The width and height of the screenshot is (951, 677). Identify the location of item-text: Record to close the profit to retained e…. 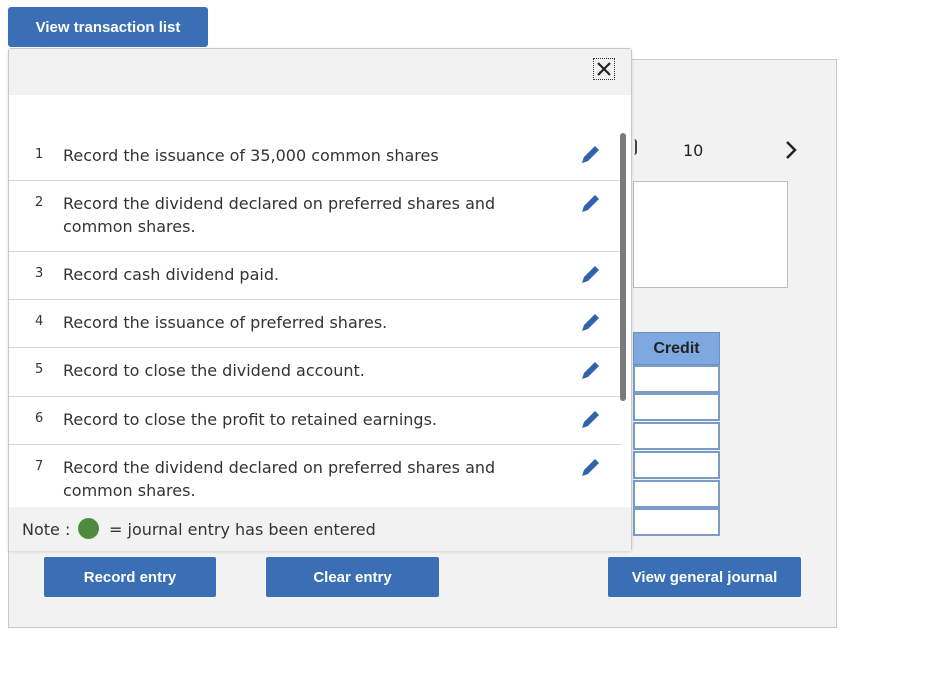
(250, 419).